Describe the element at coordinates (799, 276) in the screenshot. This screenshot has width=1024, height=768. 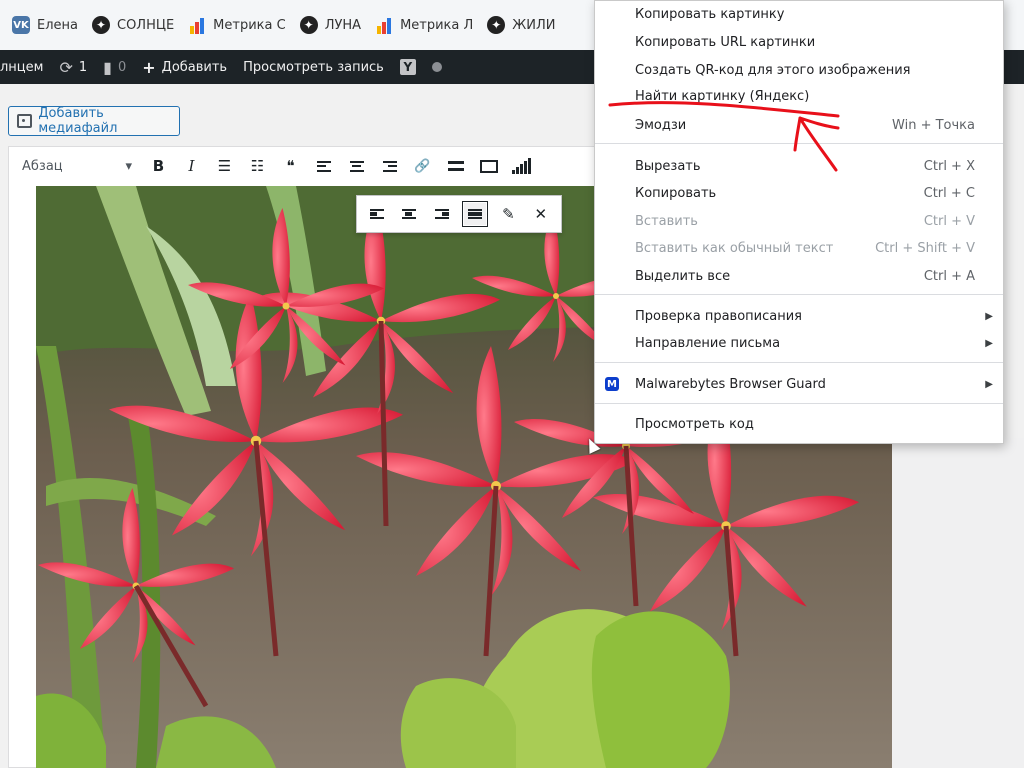
I see `menu-item-select-all: Выделить все Ctrl + A` at that location.